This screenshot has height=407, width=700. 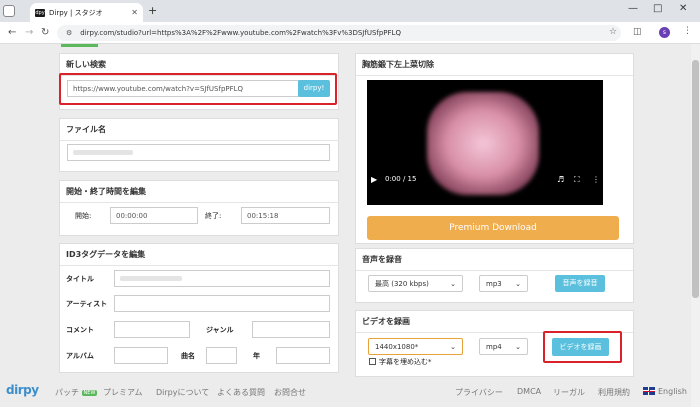 I want to click on close-window-icon: ✕, so click(x=683, y=8).